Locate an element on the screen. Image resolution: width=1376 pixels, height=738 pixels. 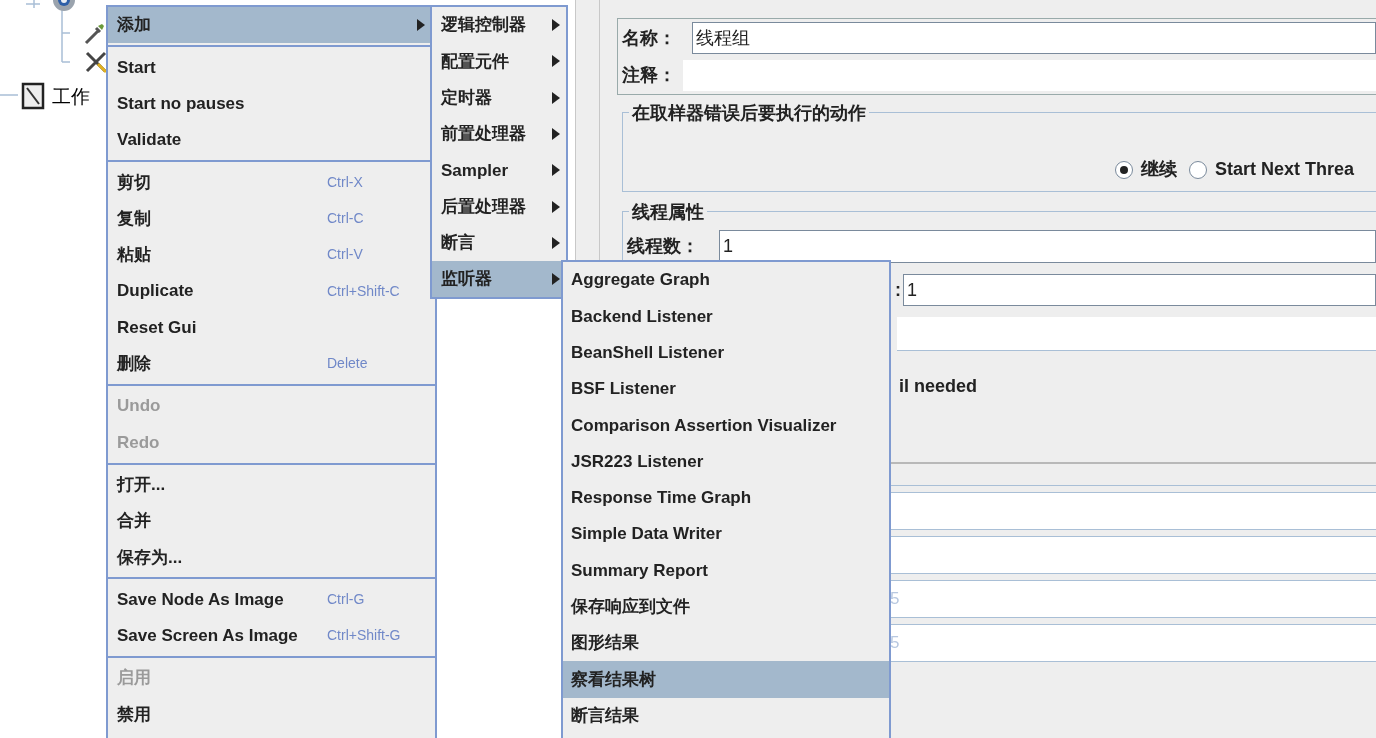
field-label: 注释： is located at coordinates (649, 75).